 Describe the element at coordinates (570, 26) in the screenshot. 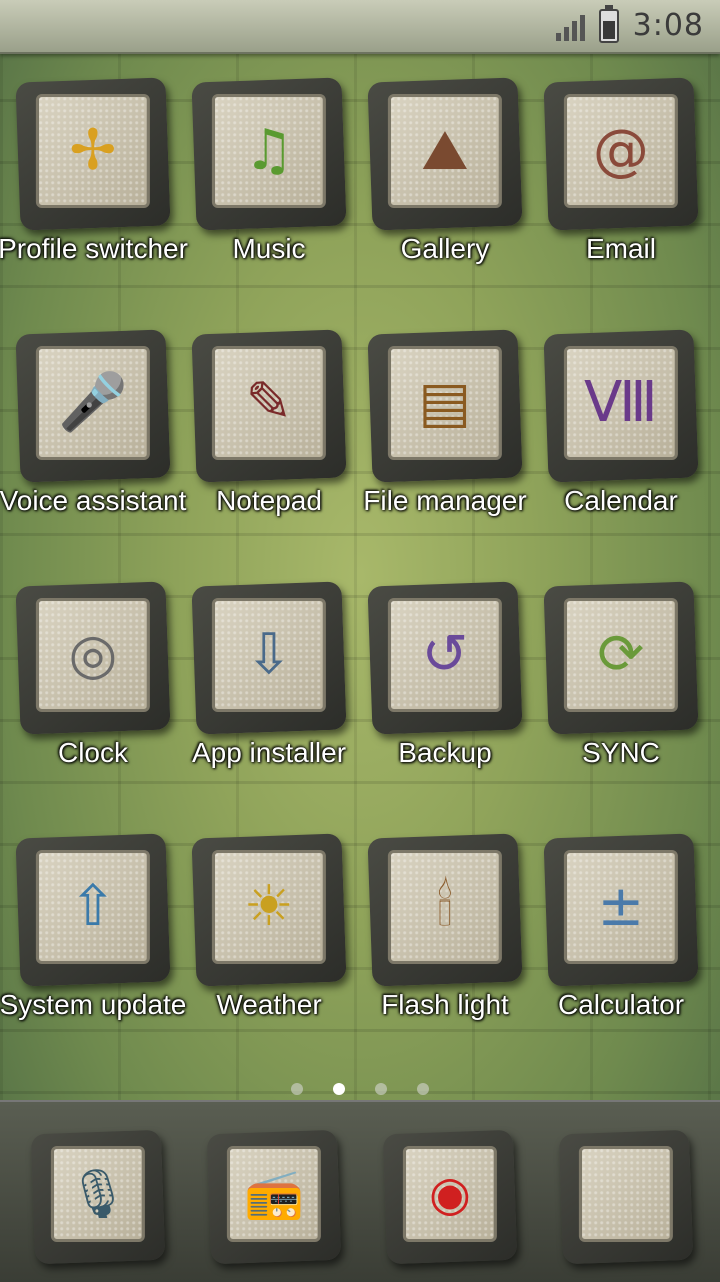

I see `signal-strength-icon` at that location.